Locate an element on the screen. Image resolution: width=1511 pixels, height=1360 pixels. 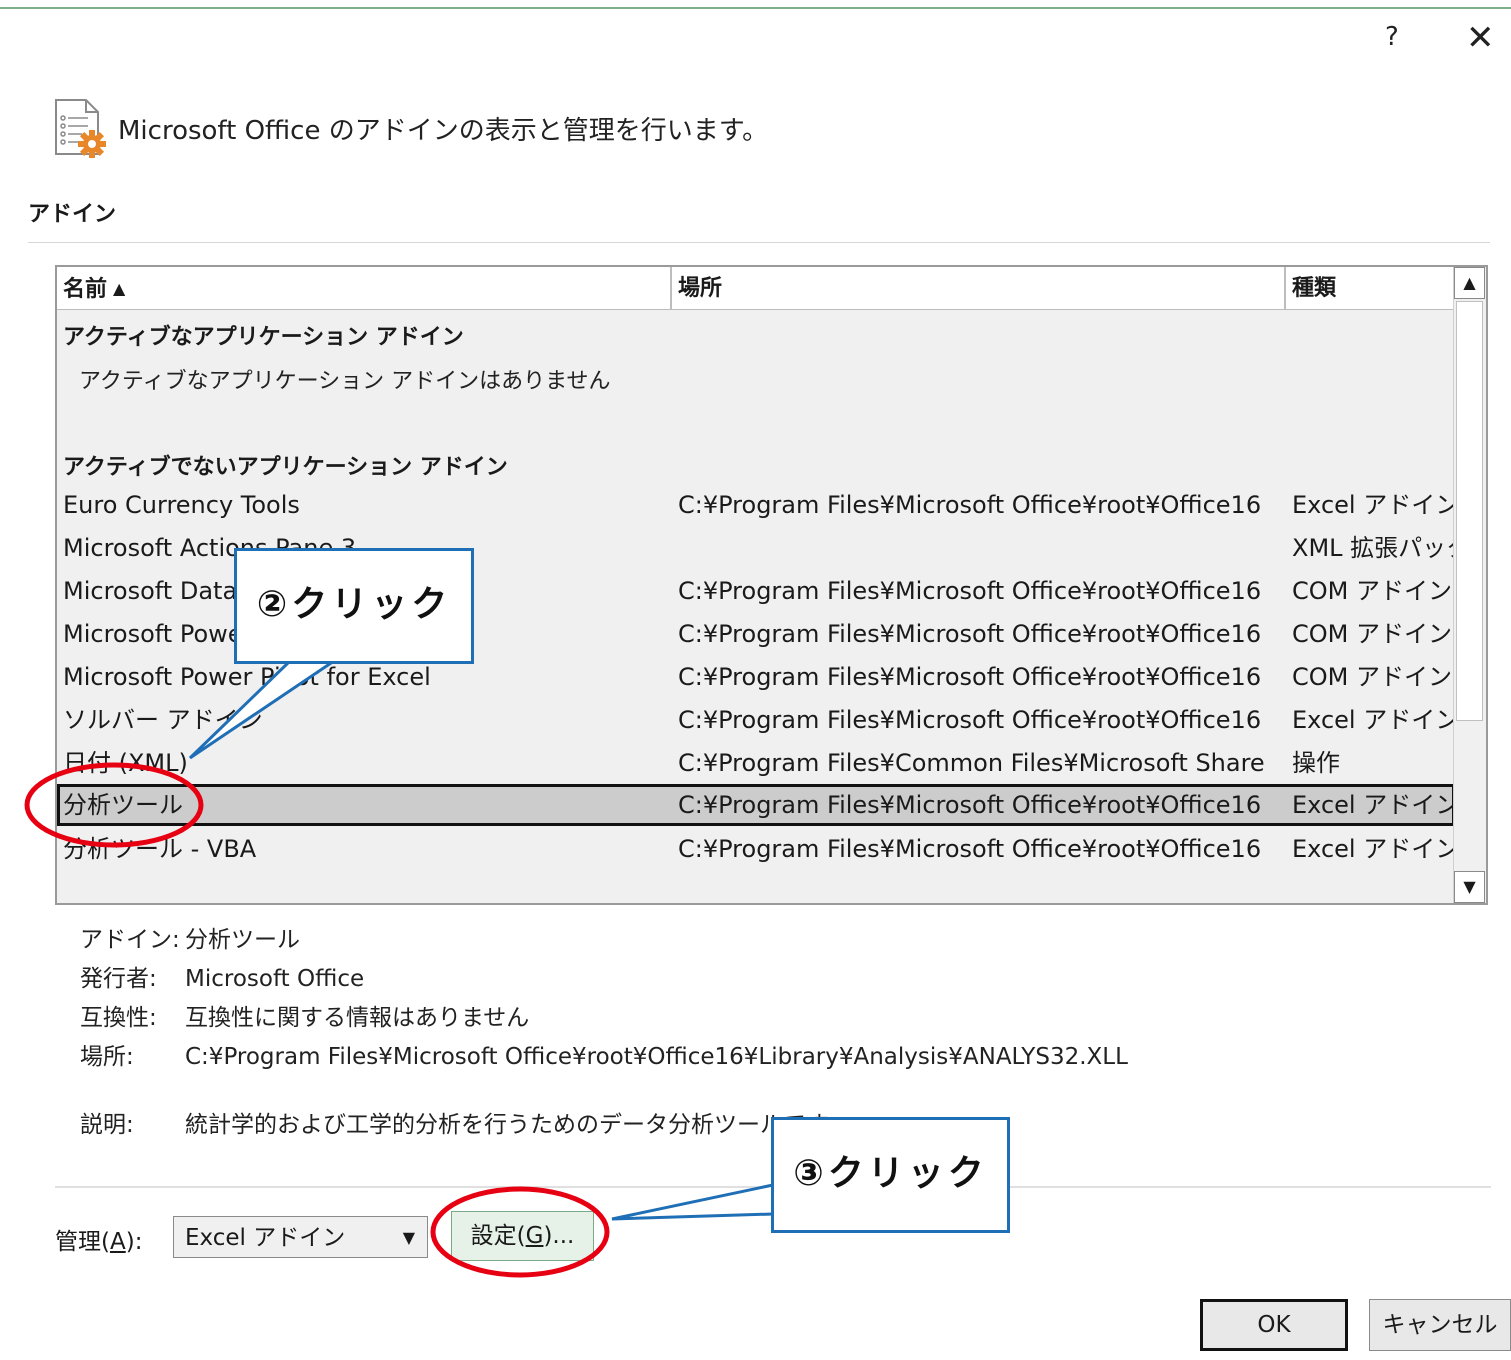
sort-ascending-icon: ▲ is located at coordinates (119, 288).